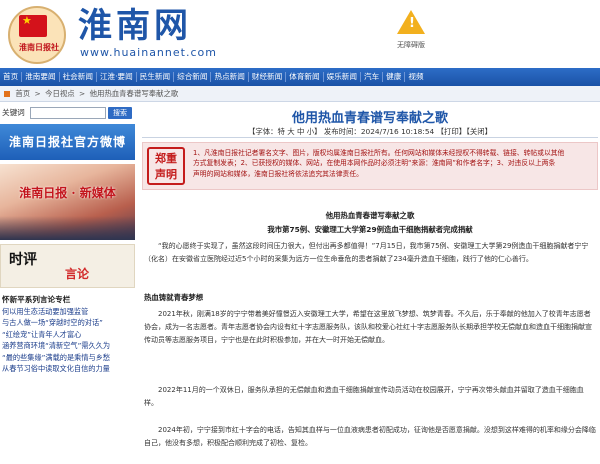 The width and height of the screenshot is (600, 464). I want to click on site-url: www.huainannet.com, so click(148, 52).